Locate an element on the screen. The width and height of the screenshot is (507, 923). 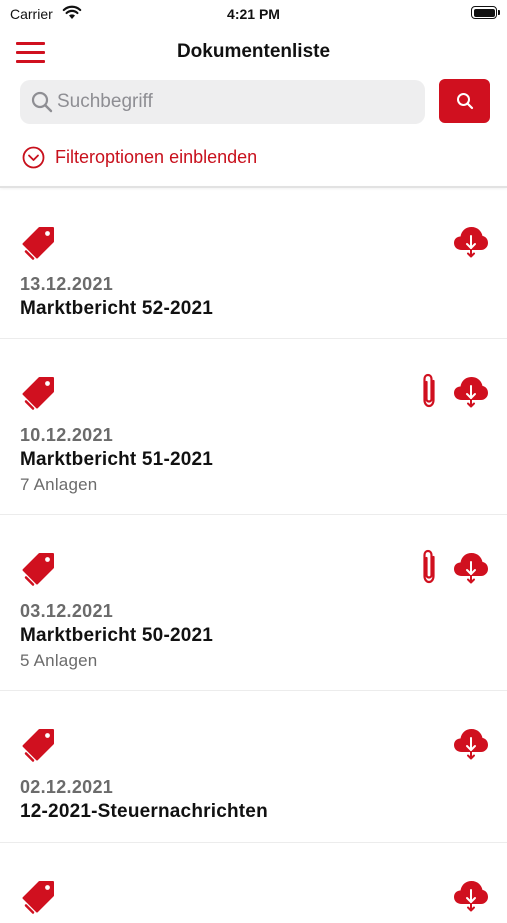
document-title: Marktbericht 50-2021 is located at coordinates (117, 635).